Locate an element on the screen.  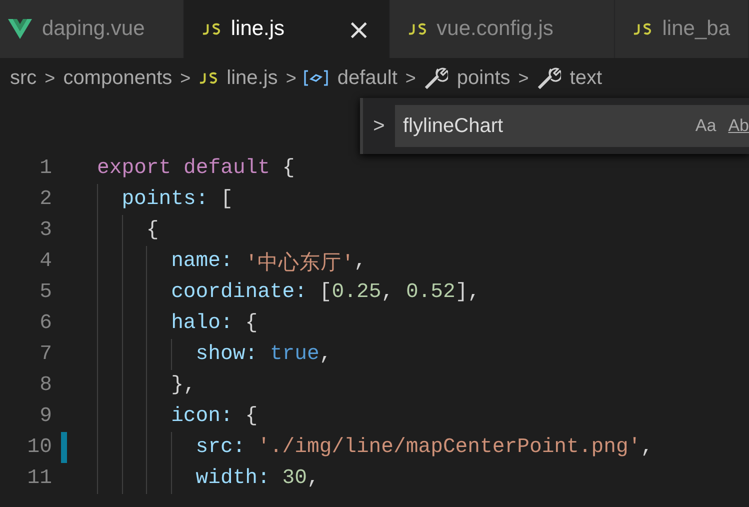
code-token: width: is located at coordinates (233, 478).